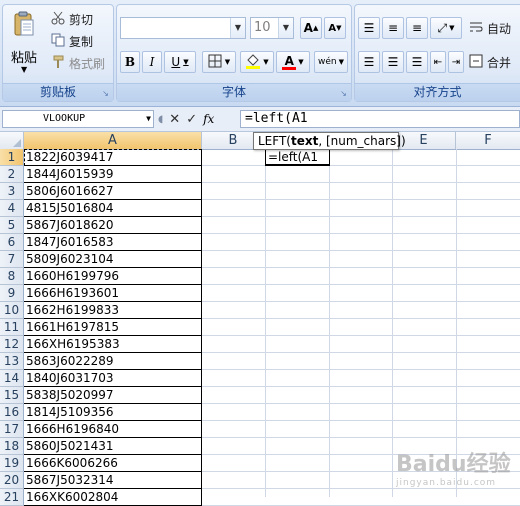  Describe the element at coordinates (12, 191) in the screenshot. I see `row-header: 3` at that location.